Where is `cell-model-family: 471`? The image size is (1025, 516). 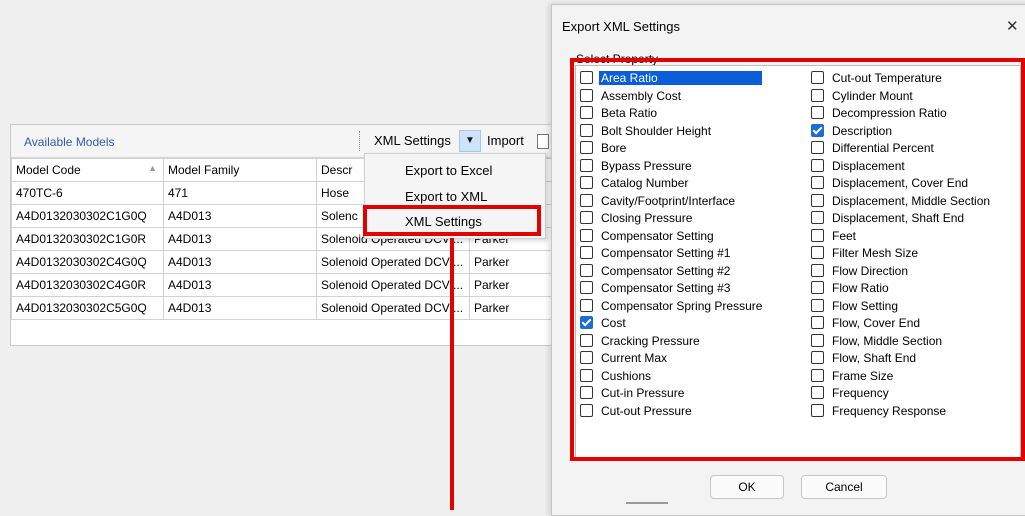 cell-model-family: 471 is located at coordinates (240, 193).